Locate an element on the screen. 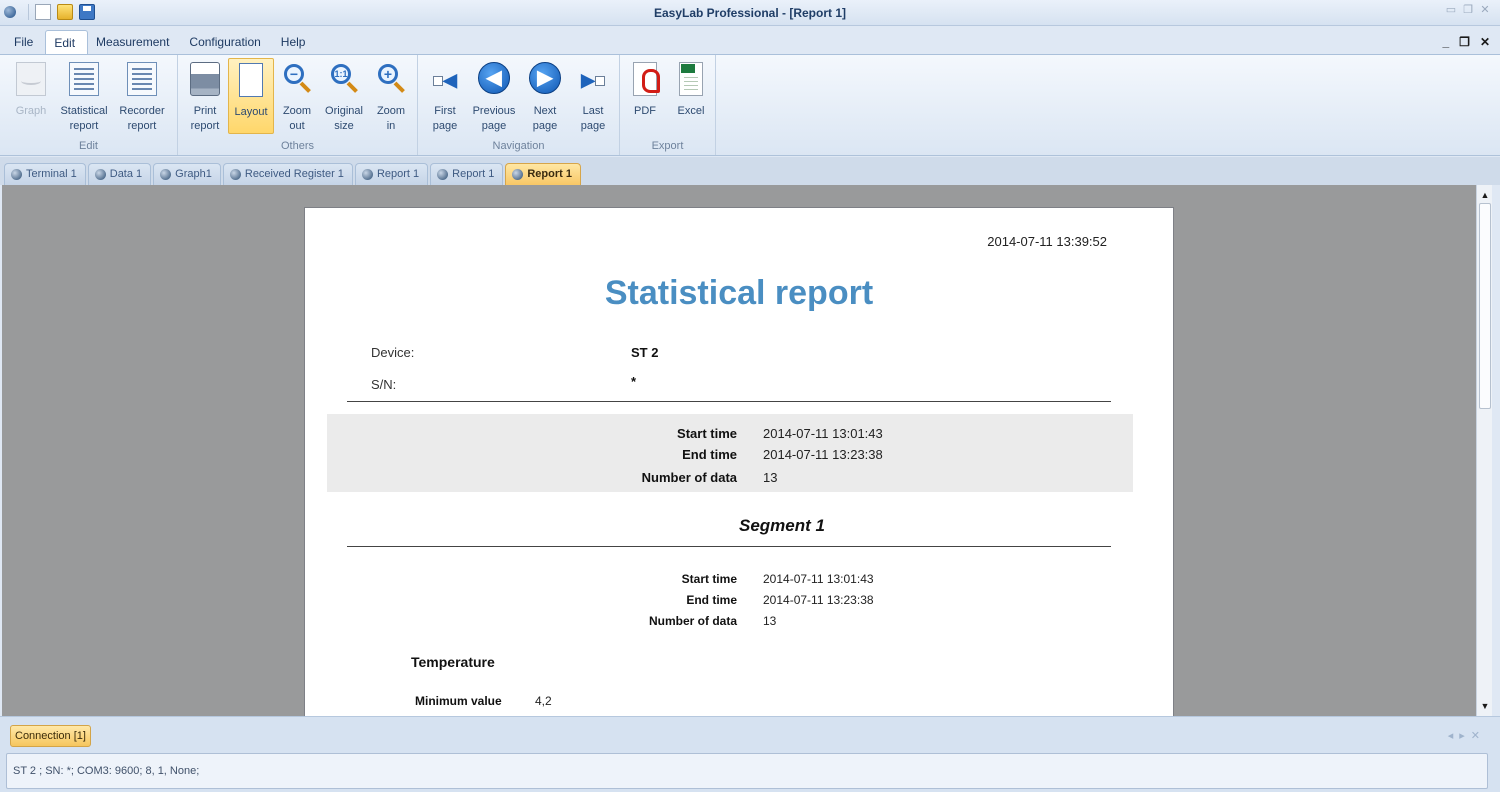 The width and height of the screenshot is (1500, 792). tab-report-1-active: Report 1 is located at coordinates (543, 174).